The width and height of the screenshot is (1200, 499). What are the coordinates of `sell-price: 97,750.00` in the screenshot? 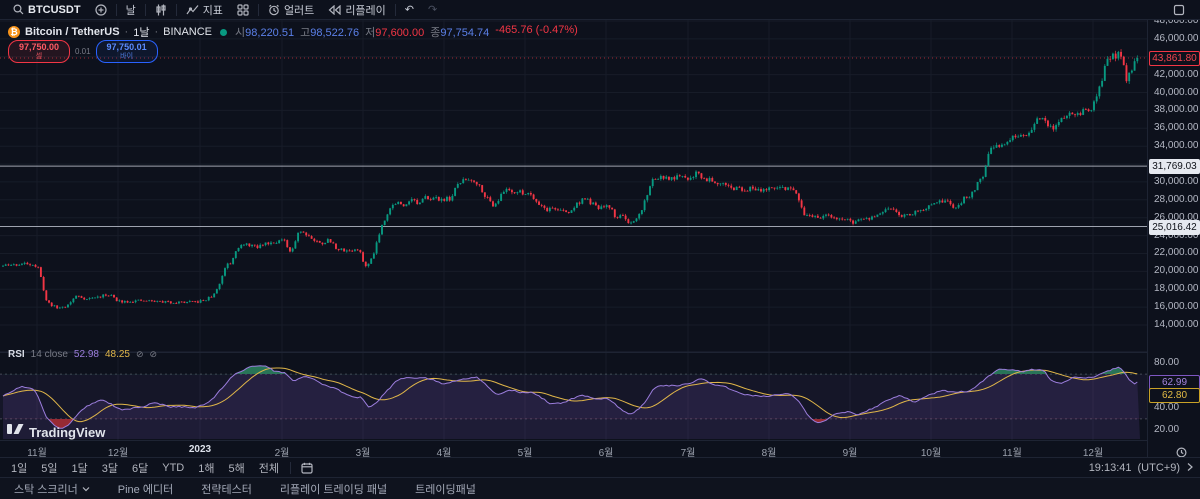 It's located at (39, 47).